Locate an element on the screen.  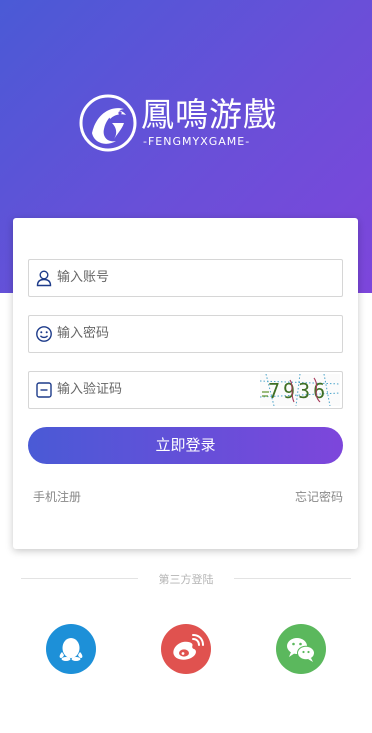
phone-register-link: 手机注册 is located at coordinates (57, 496).